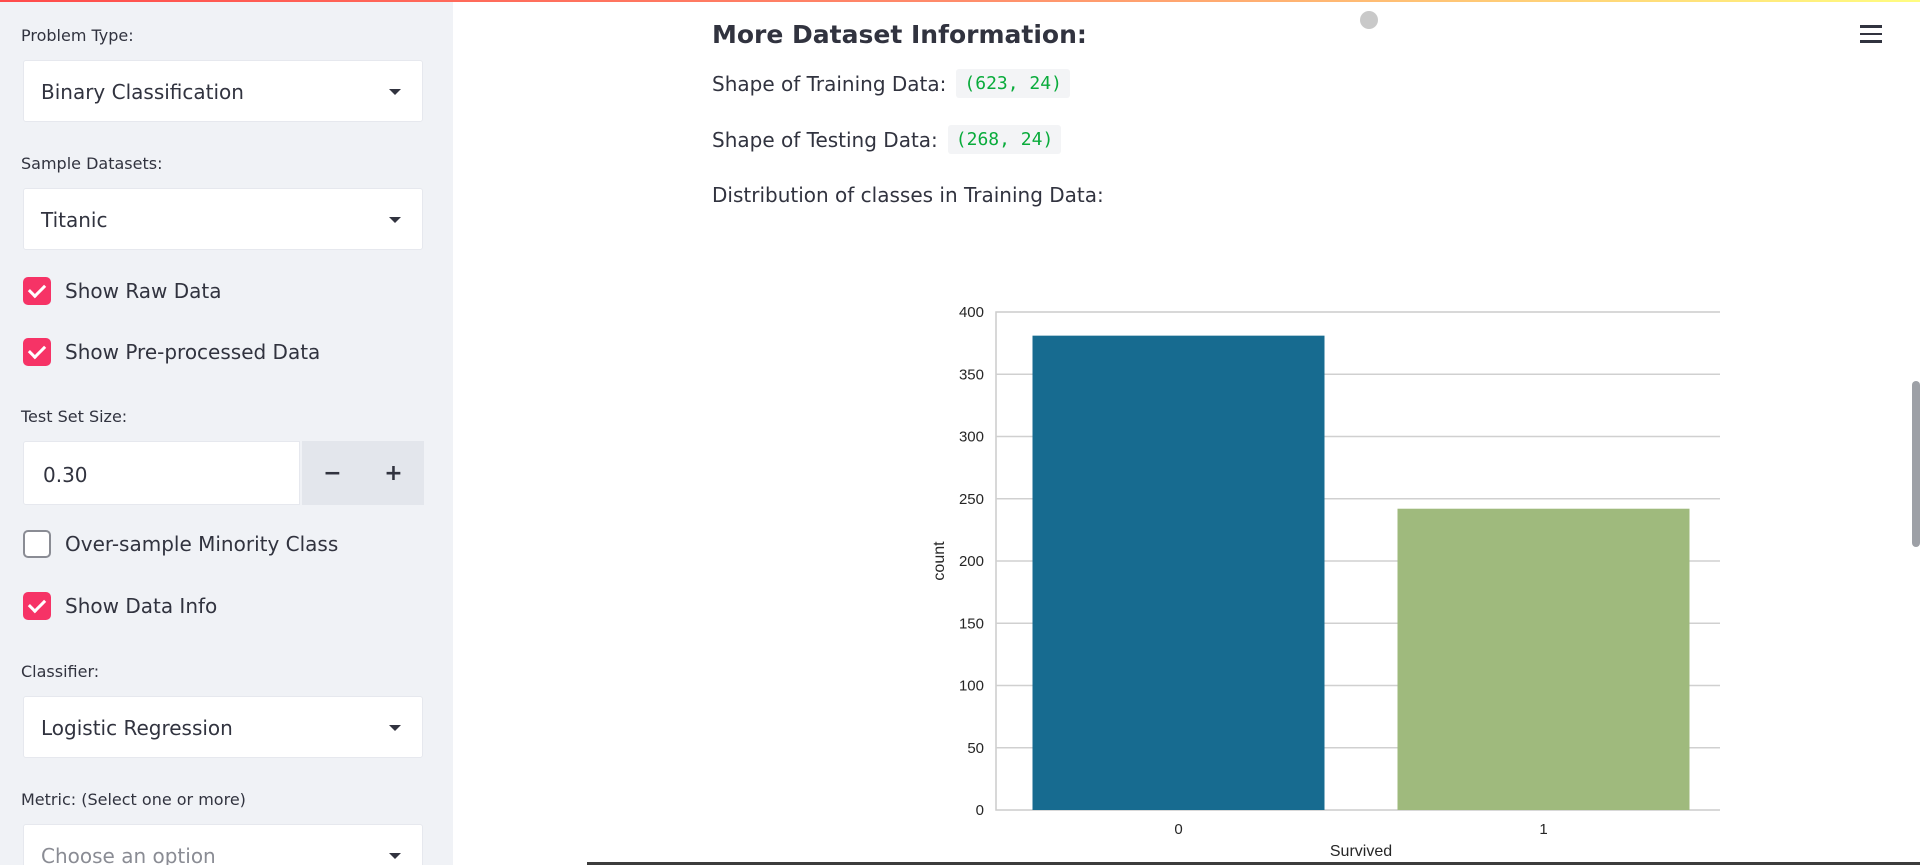 This screenshot has height=865, width=1920. Describe the element at coordinates (193, 352) in the screenshot. I see `show-preprocessed-data-label: Show Pre-processed Data` at that location.